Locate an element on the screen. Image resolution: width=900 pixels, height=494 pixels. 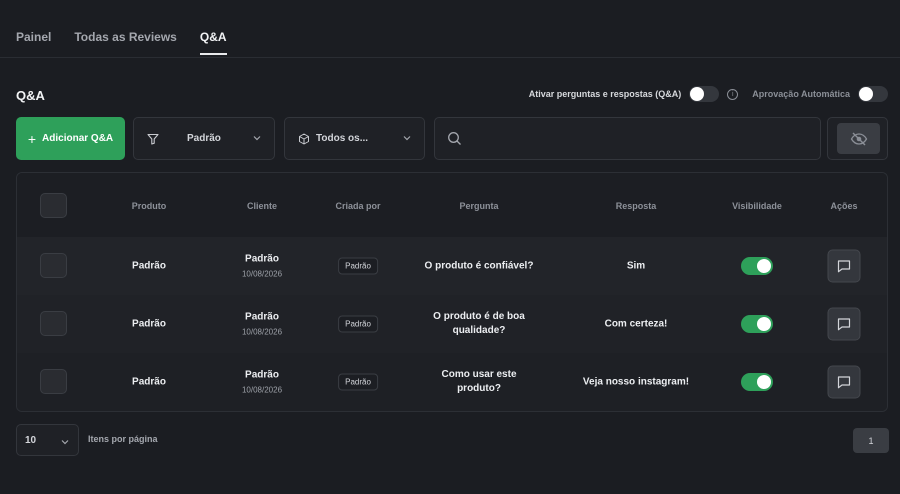
header-produto: Produto is located at coordinates (149, 206).